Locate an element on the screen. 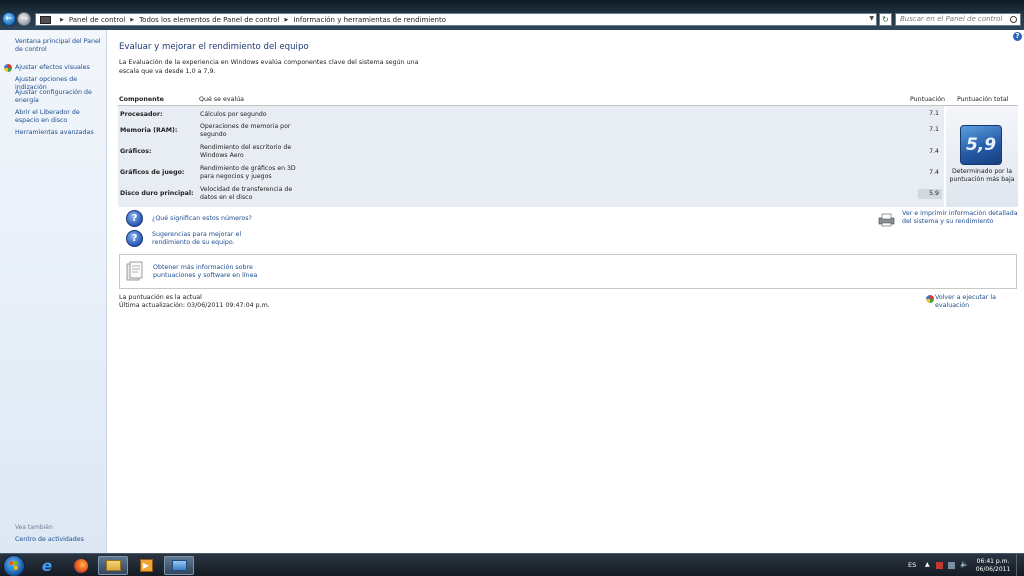 This screenshot has height=576, width=1024. what-numbers-mean-link: ¿Qué significan estos números? is located at coordinates (202, 219).